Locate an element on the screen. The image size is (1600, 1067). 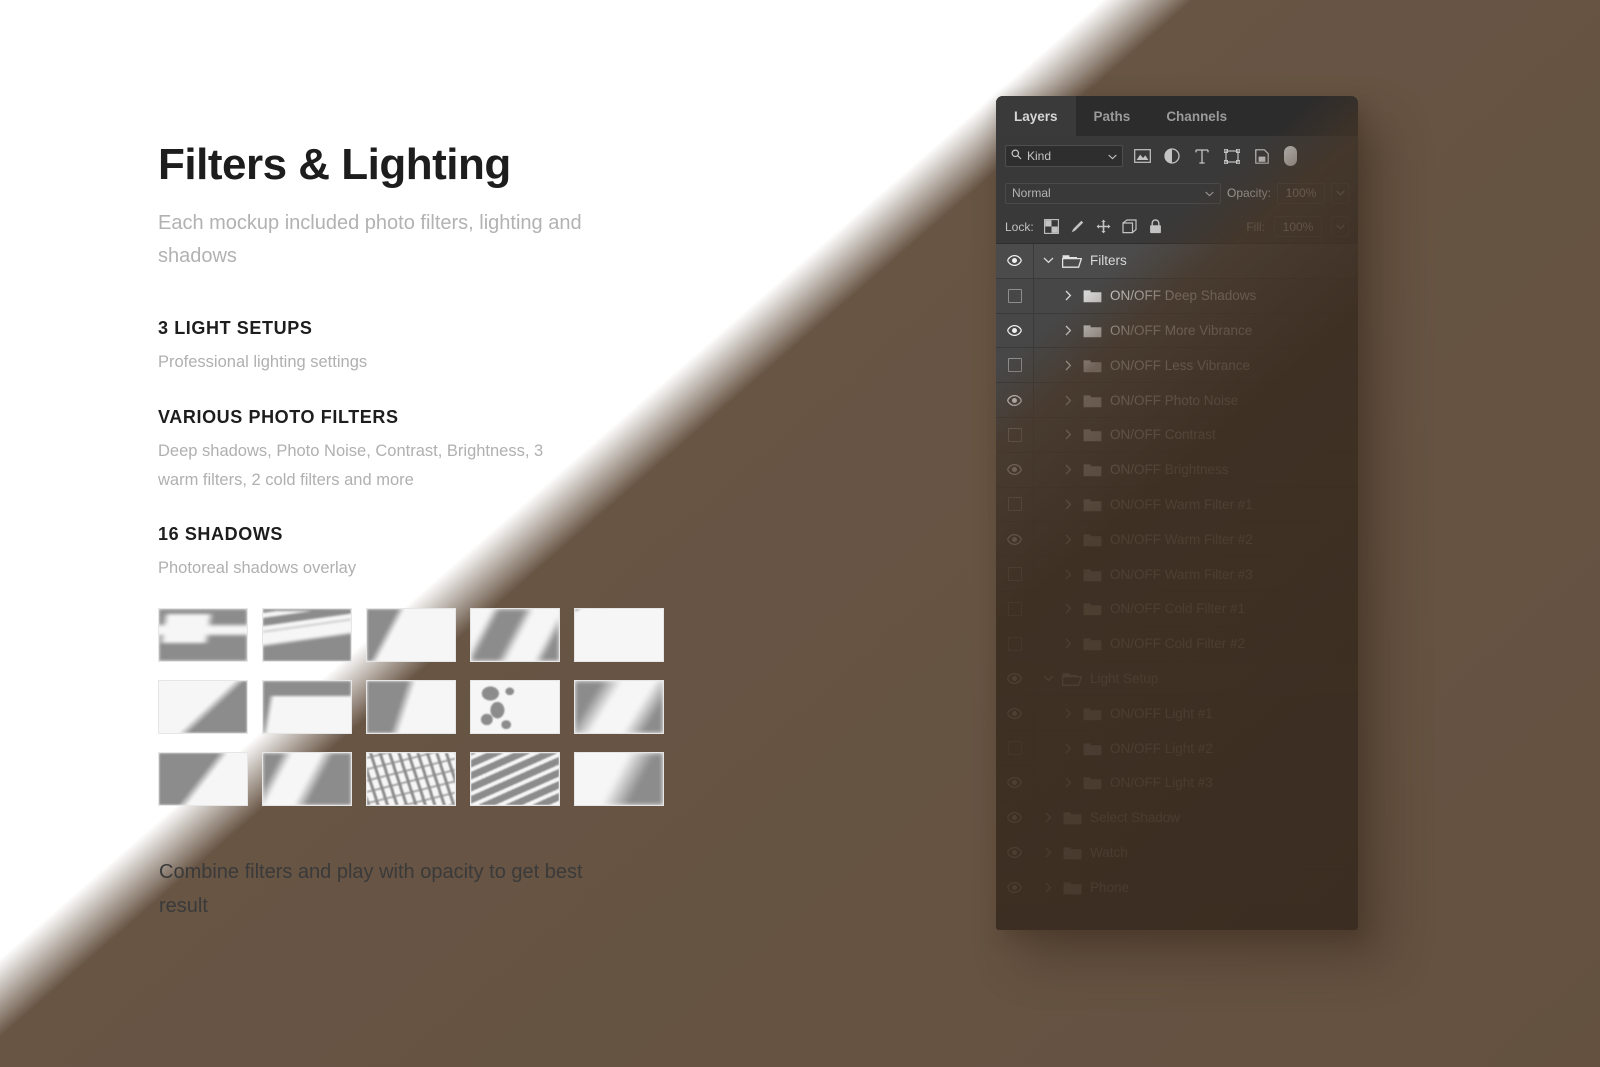
layer-row: ON/OFF More Vibrance is located at coordinates (1177, 331).